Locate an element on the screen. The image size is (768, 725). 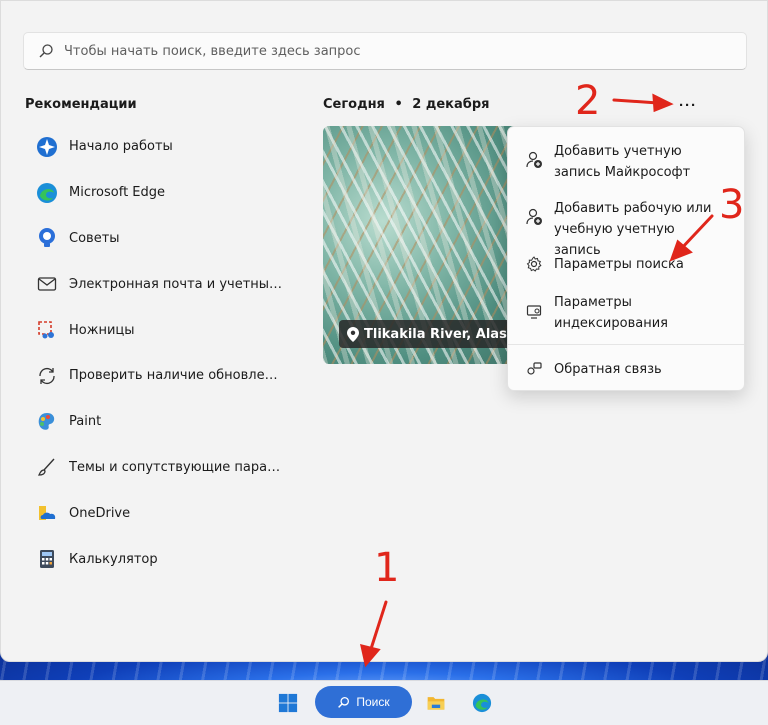
rec-item-label: Paint is located at coordinates (85, 422).